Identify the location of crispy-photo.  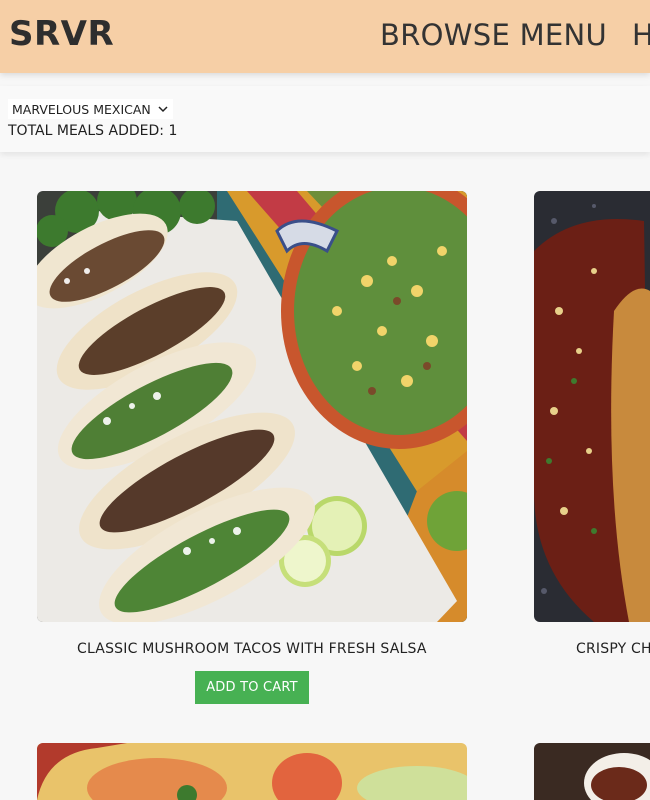
(592, 406).